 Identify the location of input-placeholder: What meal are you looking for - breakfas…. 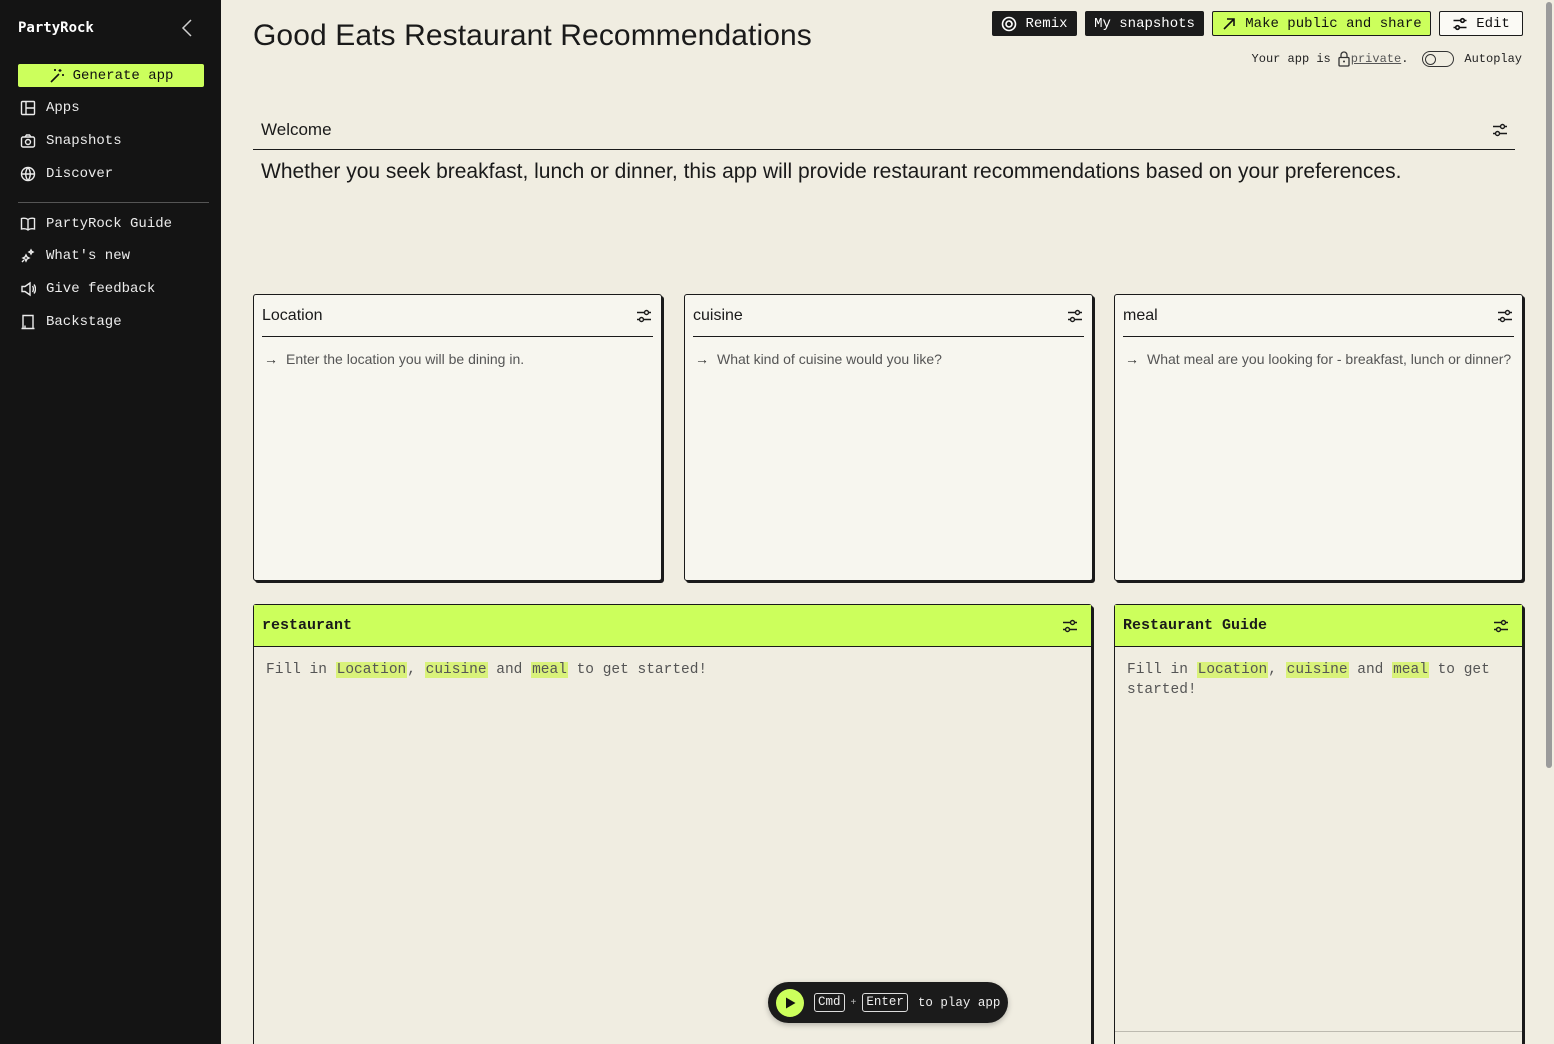
(1329, 359).